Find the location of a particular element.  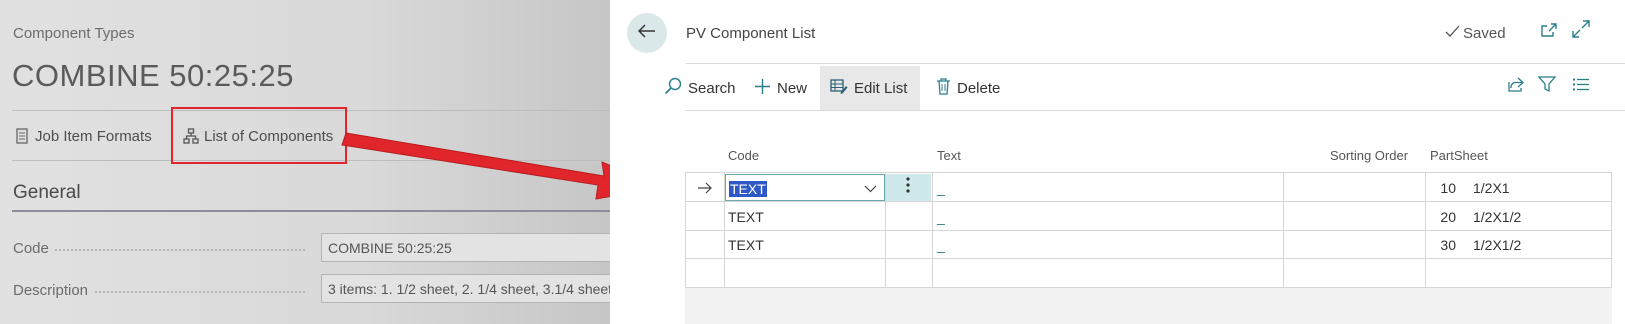

code-field-label: Code is located at coordinates (31, 248).